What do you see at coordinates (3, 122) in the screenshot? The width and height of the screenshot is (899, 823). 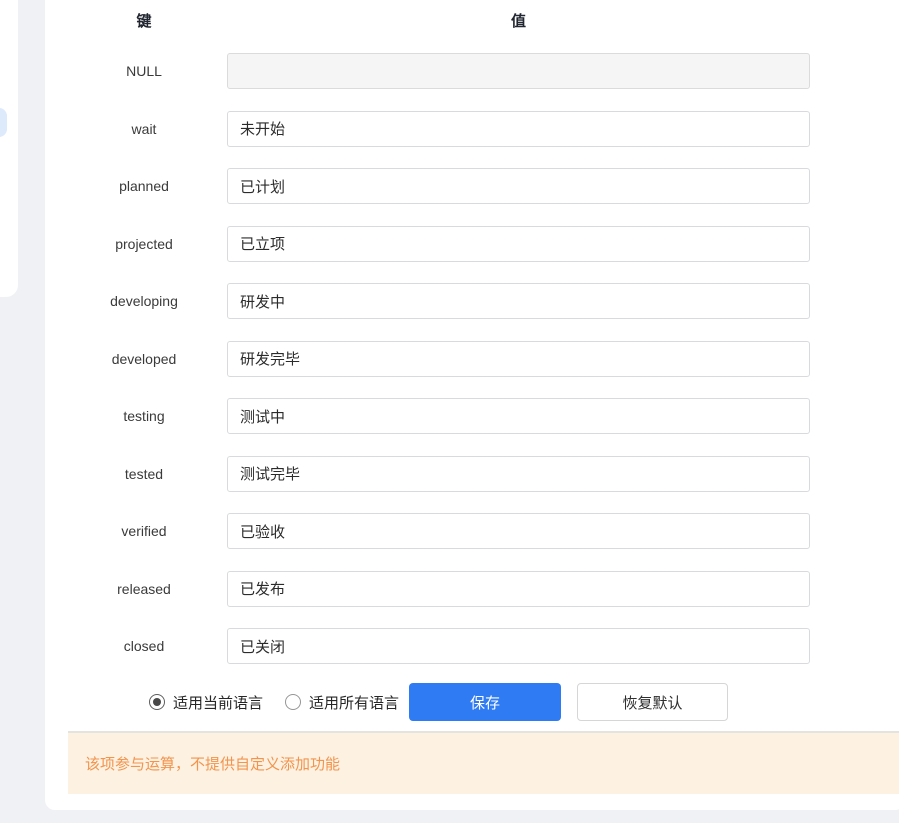 I see `sidebar-active-item` at bounding box center [3, 122].